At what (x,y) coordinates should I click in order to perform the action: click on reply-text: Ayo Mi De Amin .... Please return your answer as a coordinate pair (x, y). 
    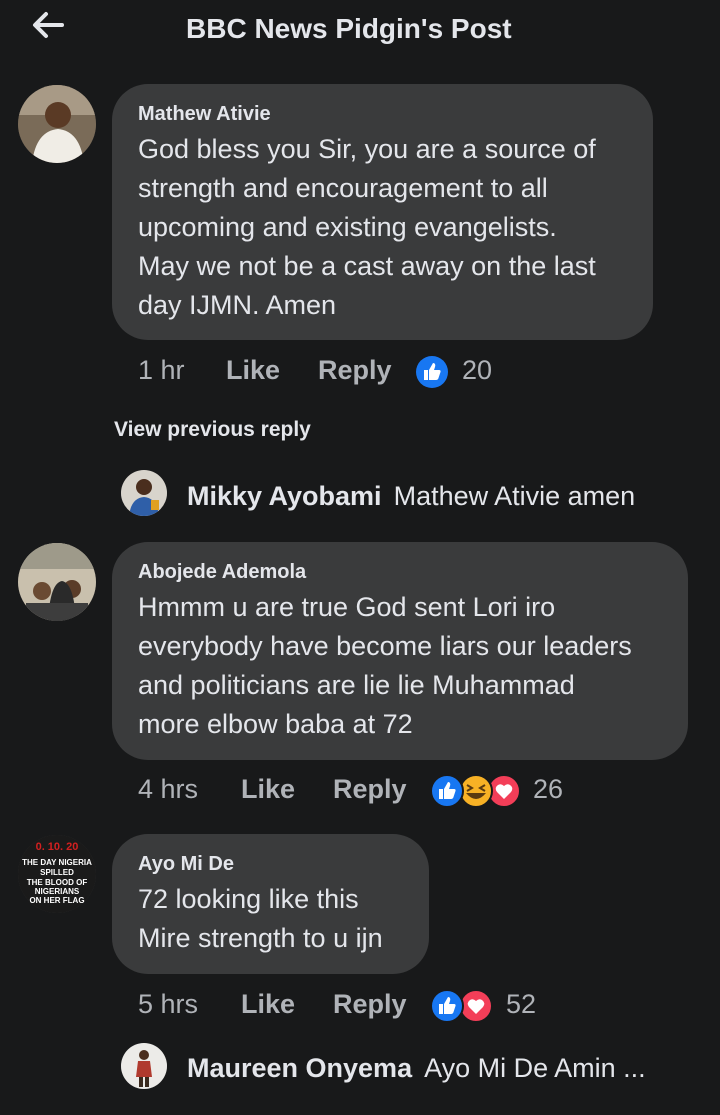
    Looking at the image, I should click on (535, 1068).